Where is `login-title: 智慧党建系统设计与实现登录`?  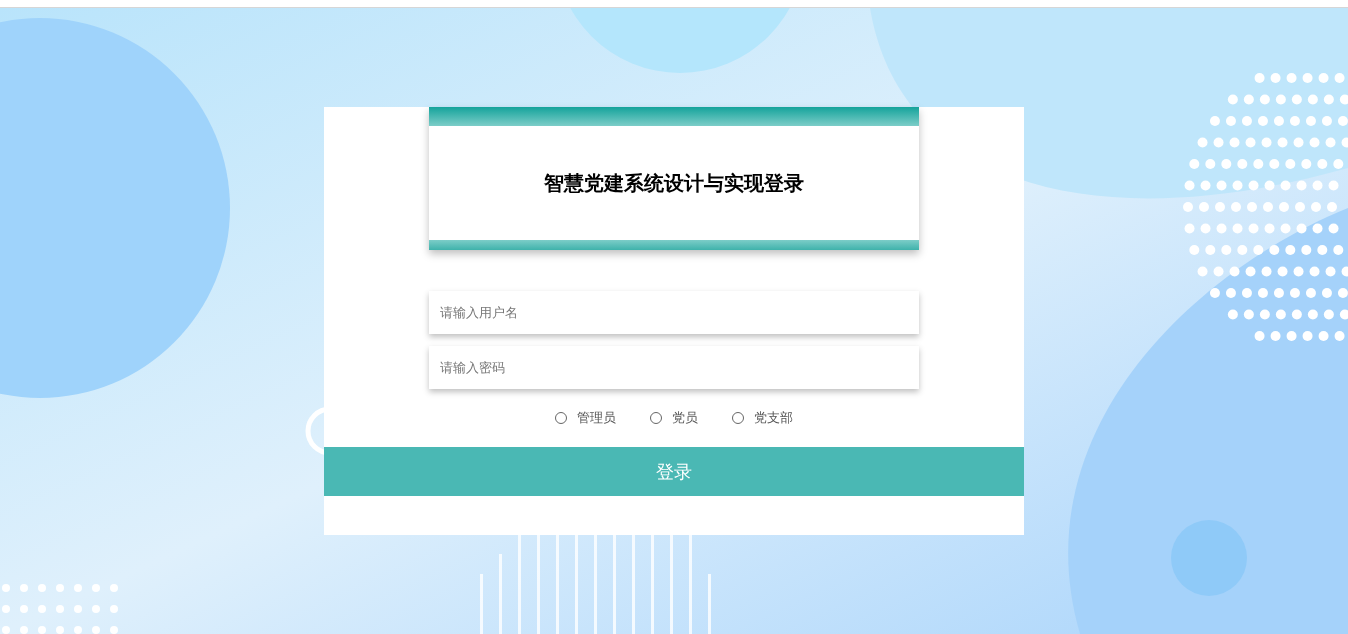 login-title: 智慧党建系统设计与实现登录 is located at coordinates (674, 183).